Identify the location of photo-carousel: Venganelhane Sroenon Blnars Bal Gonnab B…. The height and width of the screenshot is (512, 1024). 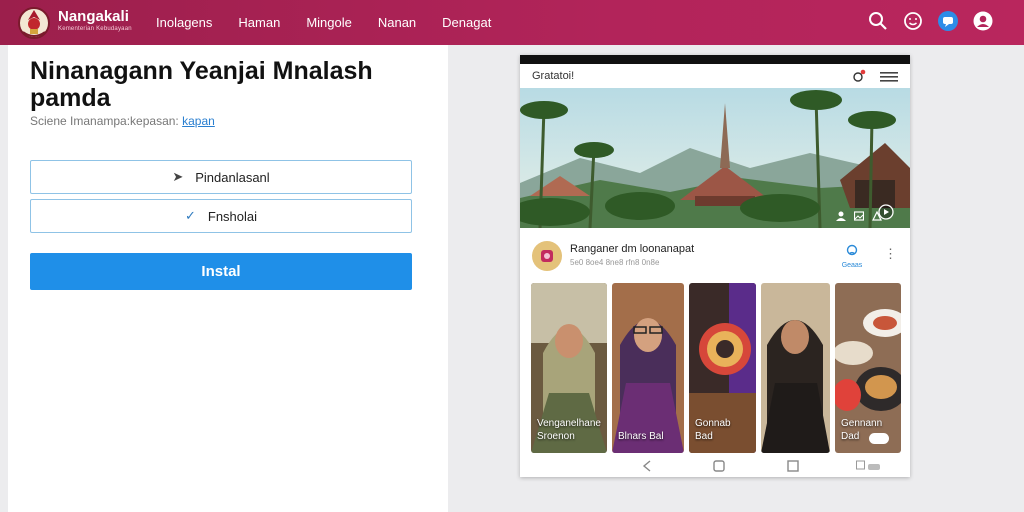
(717, 368).